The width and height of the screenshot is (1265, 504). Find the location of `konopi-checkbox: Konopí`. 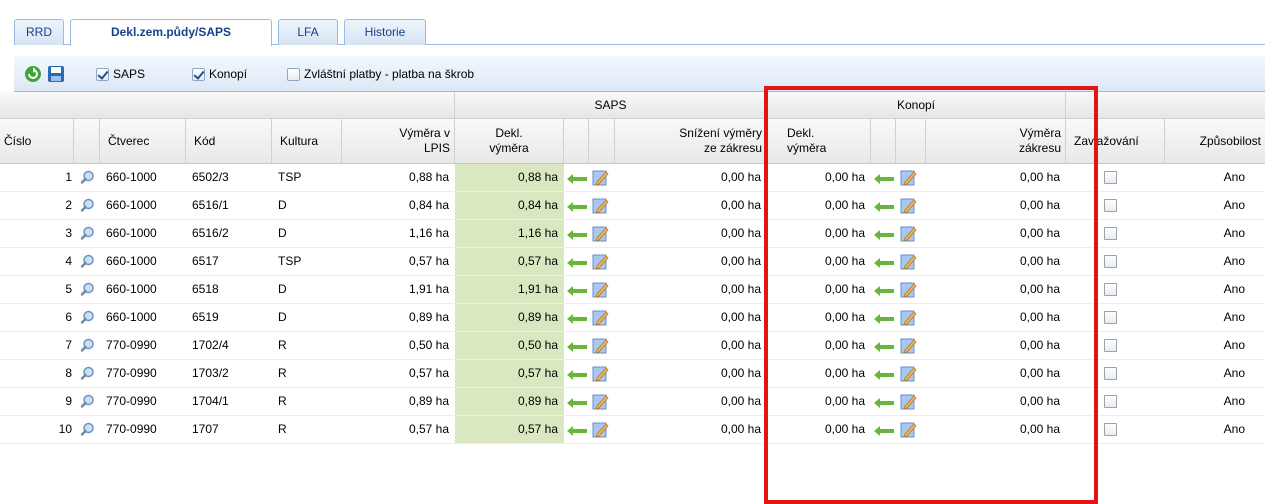

konopi-checkbox: Konopí is located at coordinates (219, 74).